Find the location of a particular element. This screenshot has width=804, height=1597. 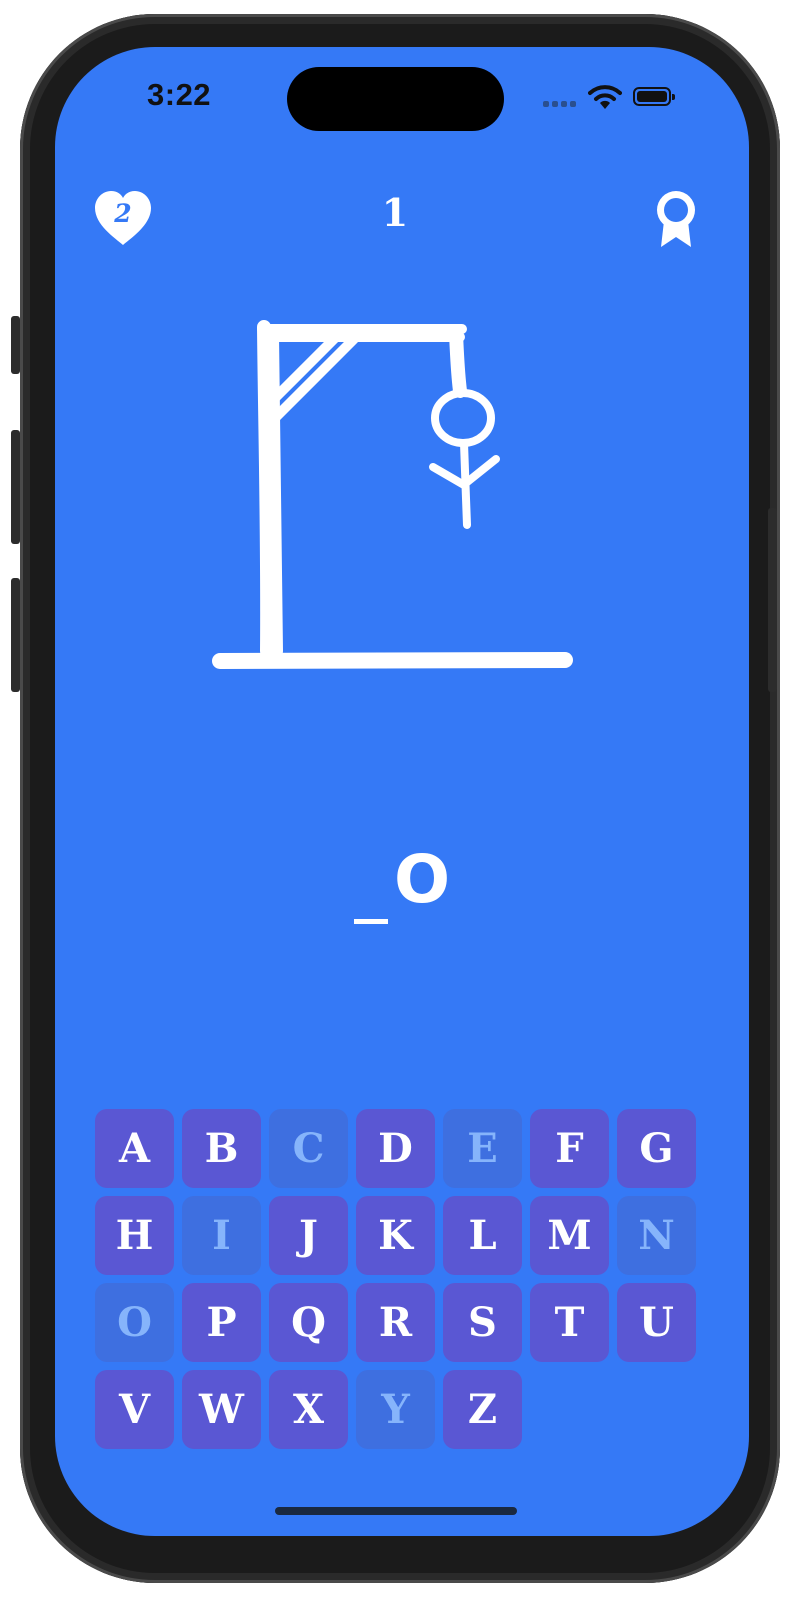

letter-key-t: T is located at coordinates (569, 1322).